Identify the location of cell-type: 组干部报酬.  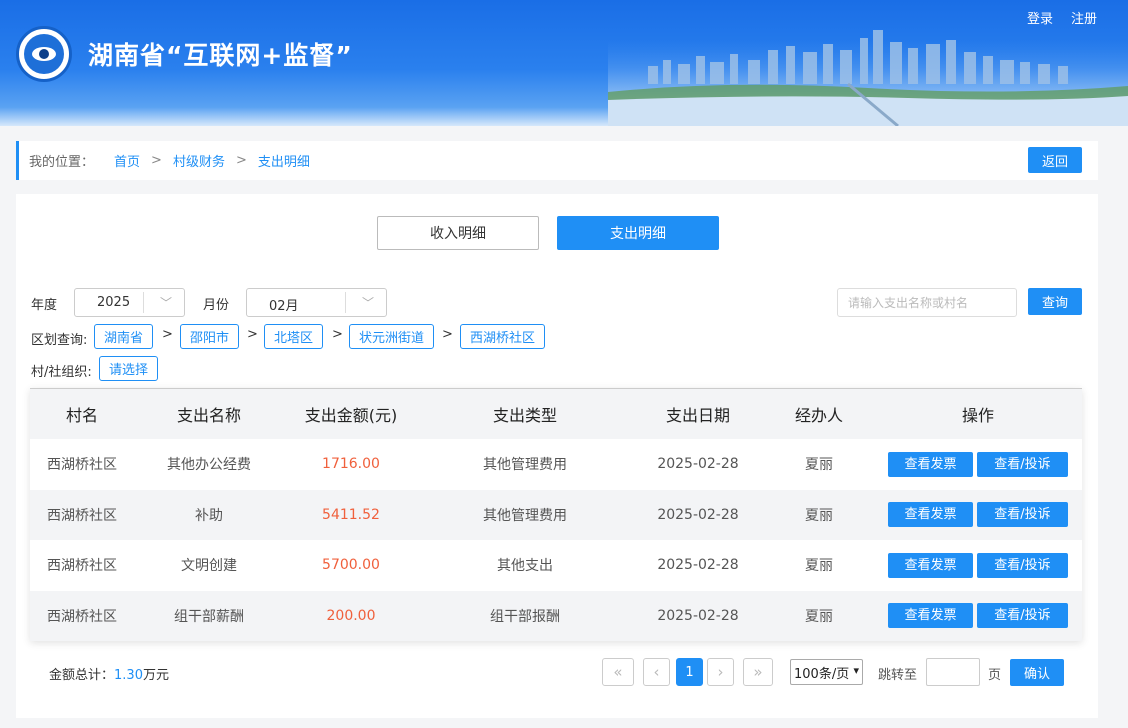
(525, 615).